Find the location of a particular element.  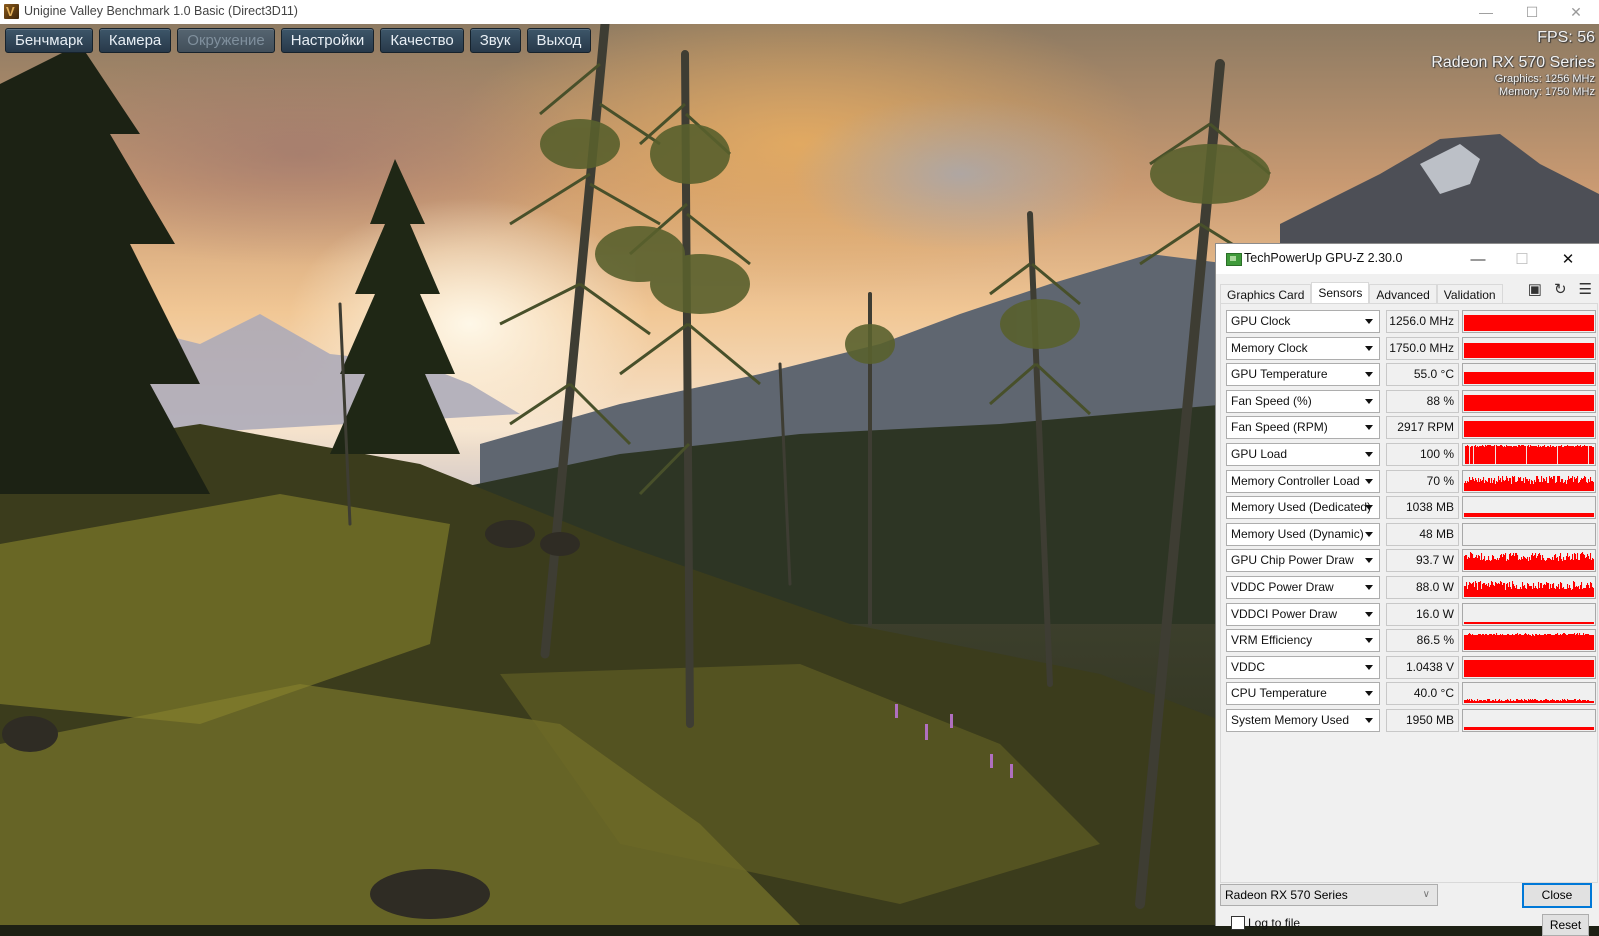

menu-exit-button: Выход is located at coordinates (559, 40).